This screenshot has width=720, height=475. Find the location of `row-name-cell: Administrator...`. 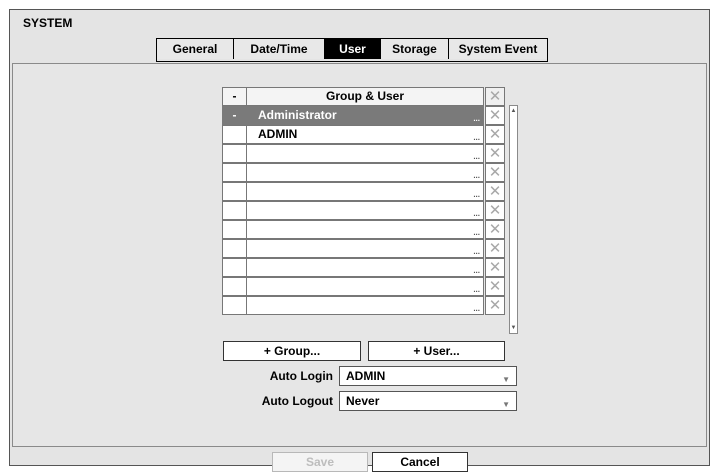

row-name-cell: Administrator... is located at coordinates (365, 115).